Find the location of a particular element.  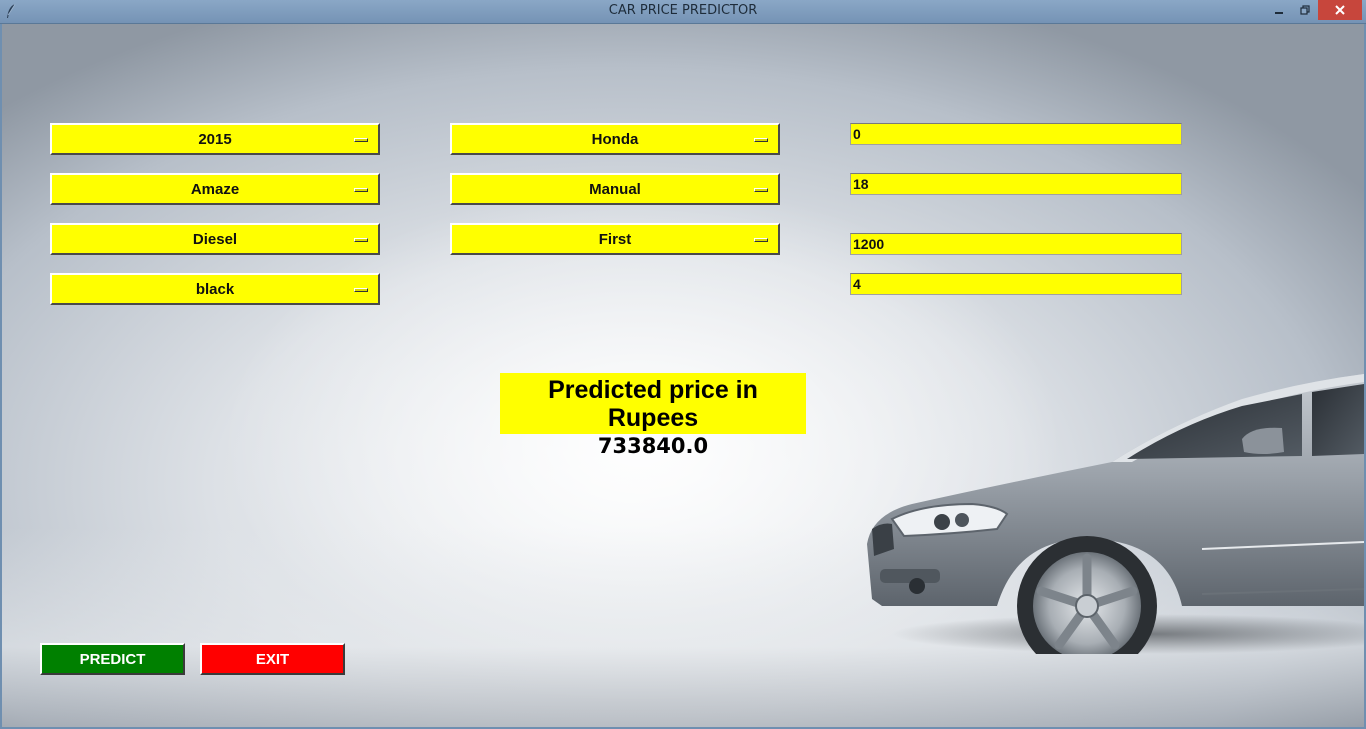

year-value: 2015 is located at coordinates (215, 139).